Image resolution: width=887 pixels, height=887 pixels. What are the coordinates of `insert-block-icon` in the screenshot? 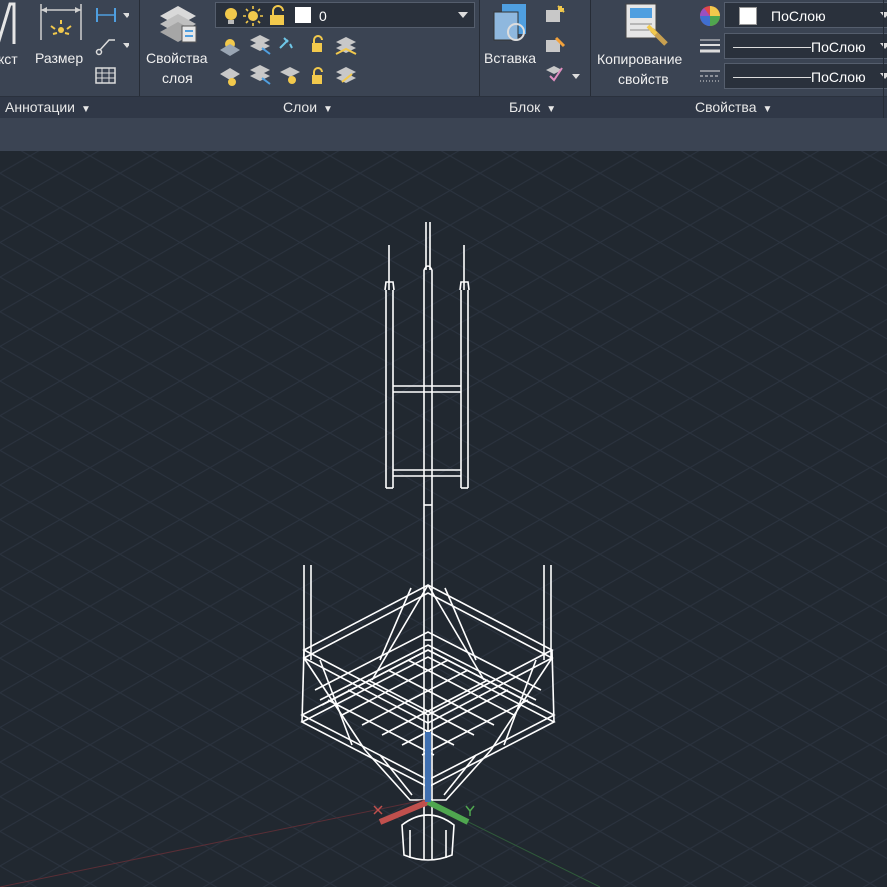 It's located at (509, 22).